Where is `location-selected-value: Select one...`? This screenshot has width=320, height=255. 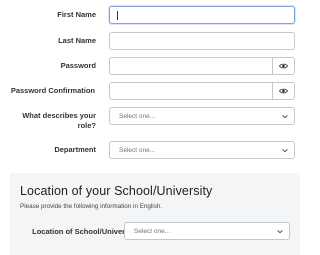
location-selected-value: Select one... is located at coordinates (152, 231).